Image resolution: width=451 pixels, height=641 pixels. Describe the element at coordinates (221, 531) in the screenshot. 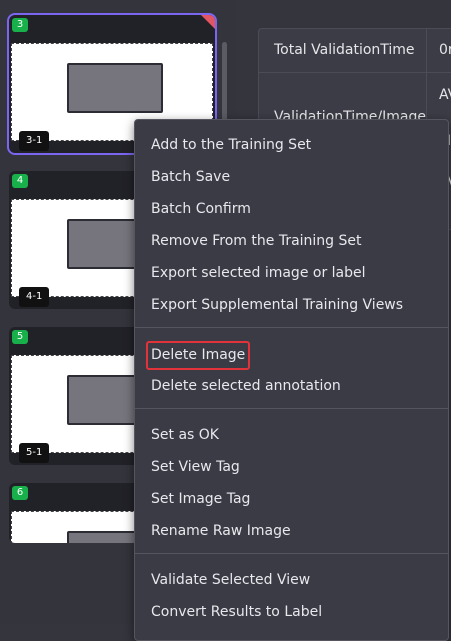

I see `menu-item-rename-raw-image: Rename Raw Image` at that location.